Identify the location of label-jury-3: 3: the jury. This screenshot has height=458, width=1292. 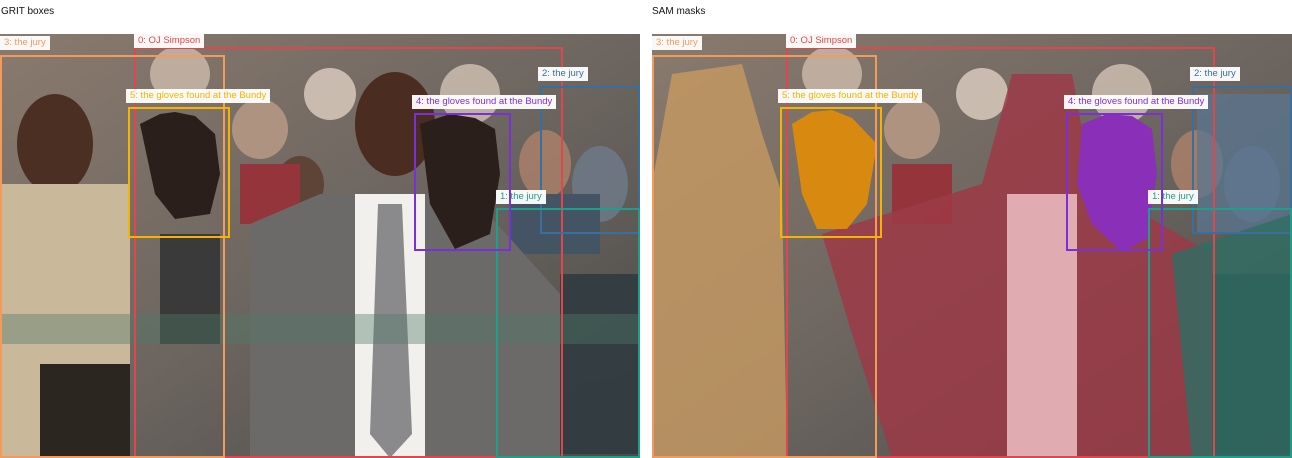
(25, 43).